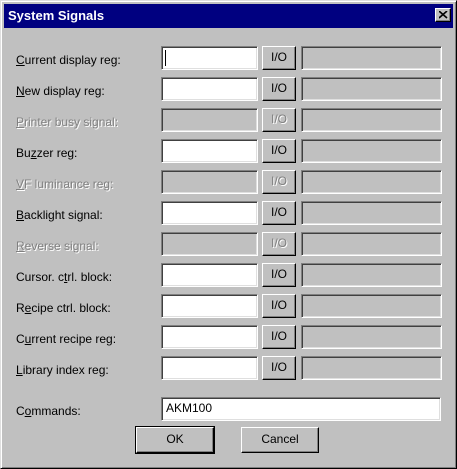 Image resolution: width=457 pixels, height=469 pixels. I want to click on signal-label: Reverse signal:, so click(57, 246).